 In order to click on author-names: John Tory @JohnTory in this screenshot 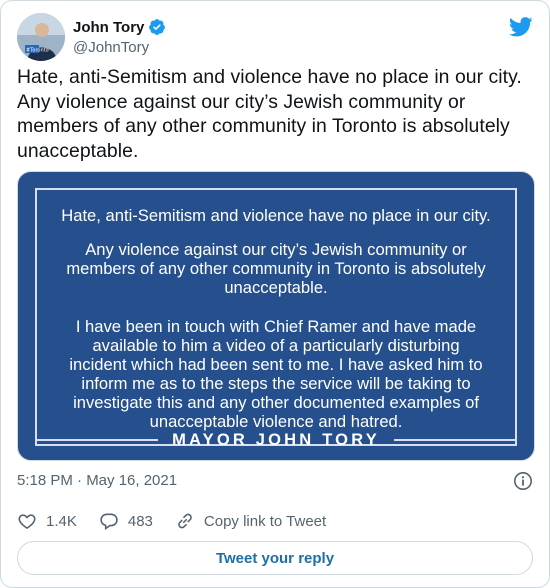, I will do `click(119, 36)`.